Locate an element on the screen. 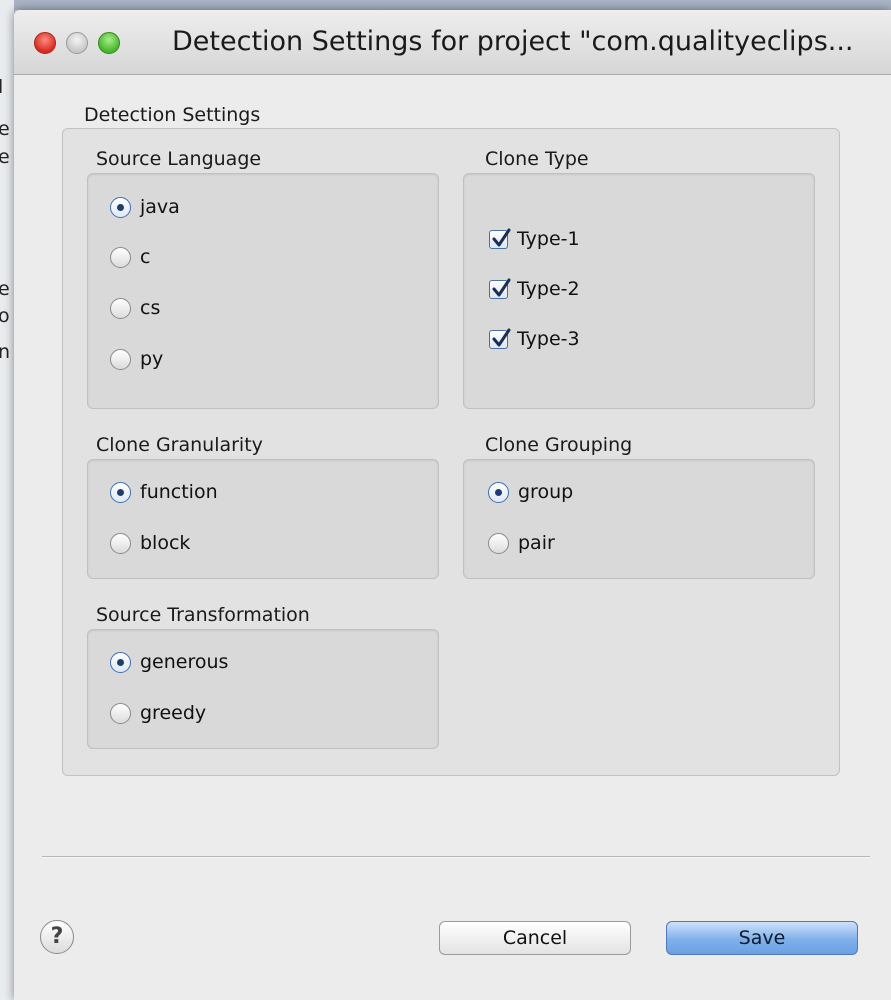 This screenshot has width=891, height=1000. help-button: ? is located at coordinates (57, 937).